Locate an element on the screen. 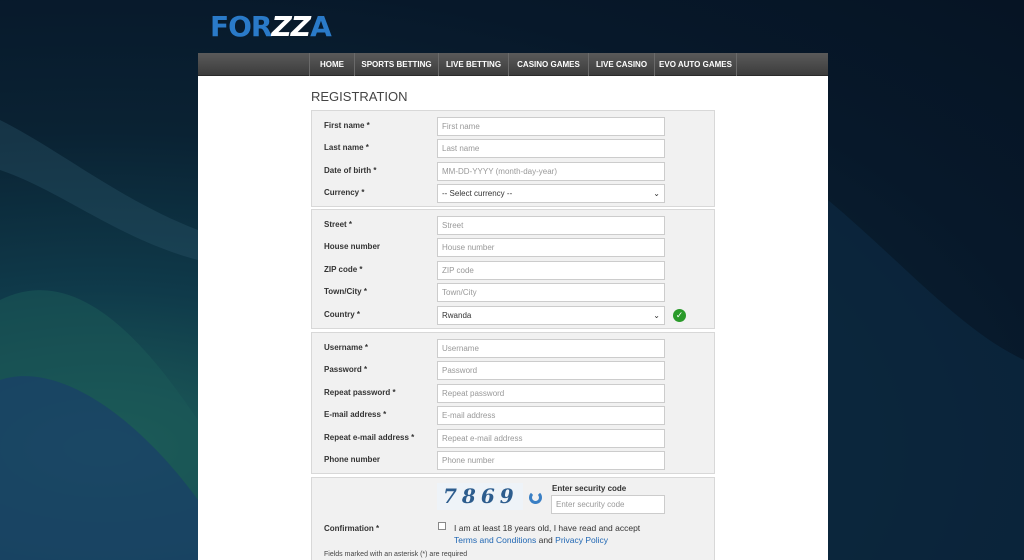  country-select: Rwanda ⌄ is located at coordinates (551, 315).